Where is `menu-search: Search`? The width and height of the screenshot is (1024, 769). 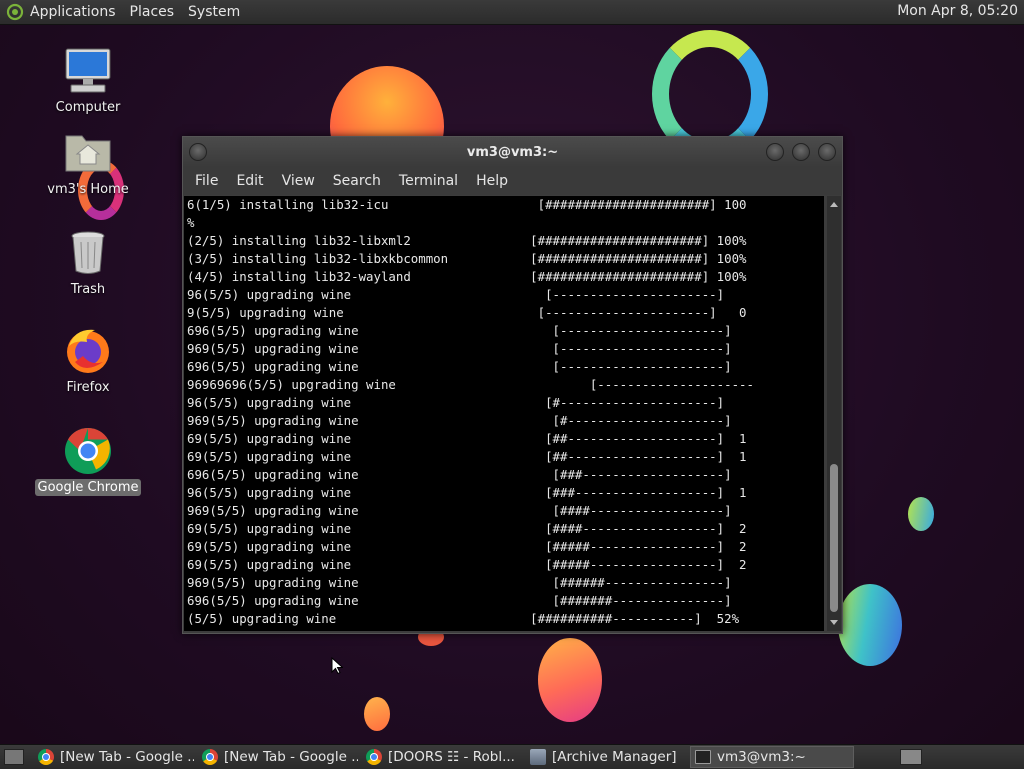
menu-search: Search is located at coordinates (357, 181).